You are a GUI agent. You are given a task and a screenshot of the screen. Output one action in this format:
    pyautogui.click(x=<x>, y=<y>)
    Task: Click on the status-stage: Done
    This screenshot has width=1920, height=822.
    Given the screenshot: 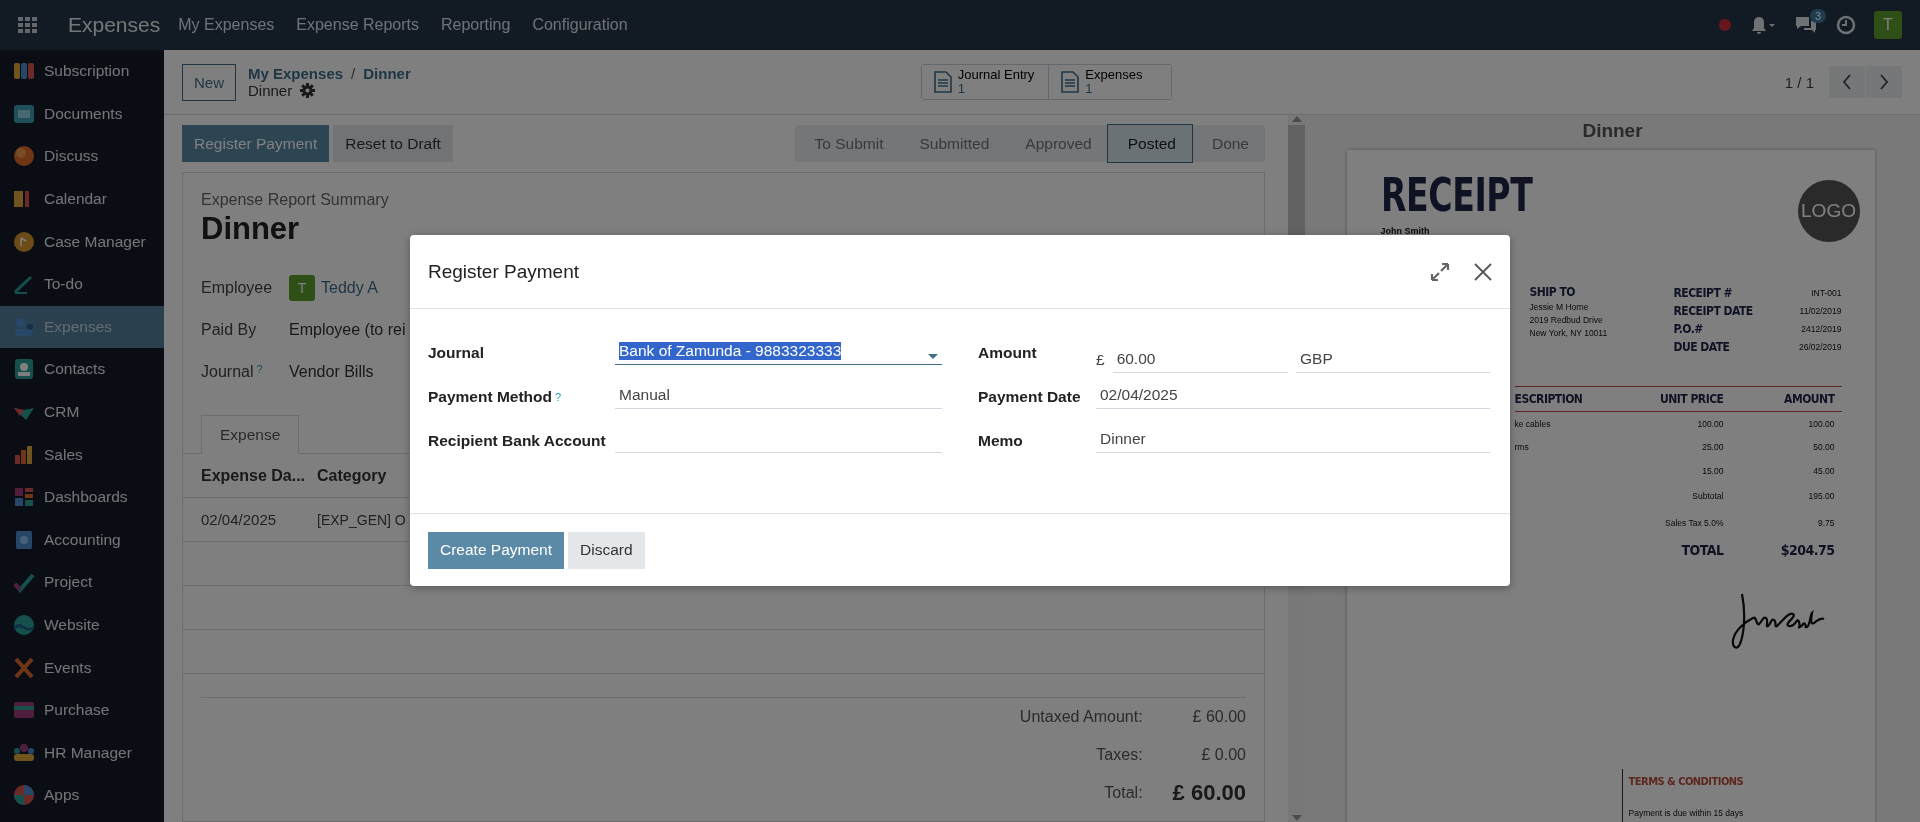 What is the action you would take?
    pyautogui.click(x=1228, y=143)
    